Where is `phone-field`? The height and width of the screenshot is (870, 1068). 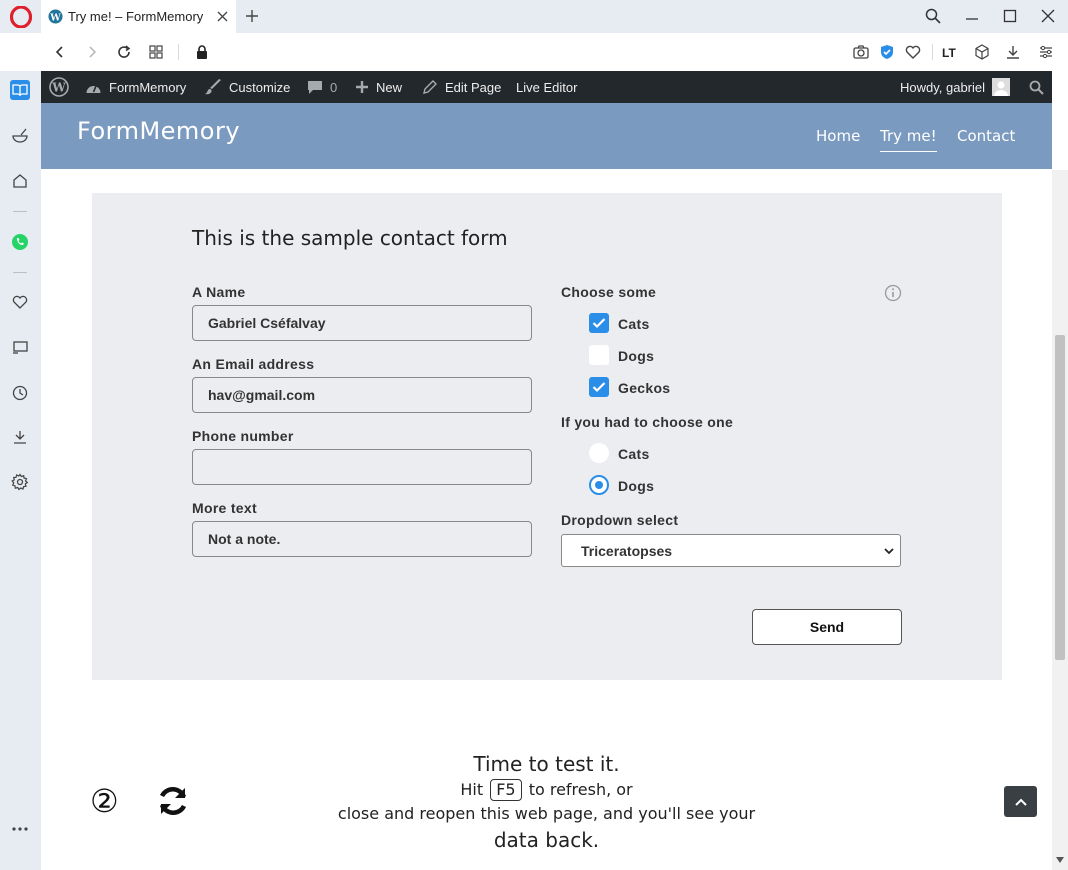 phone-field is located at coordinates (362, 467).